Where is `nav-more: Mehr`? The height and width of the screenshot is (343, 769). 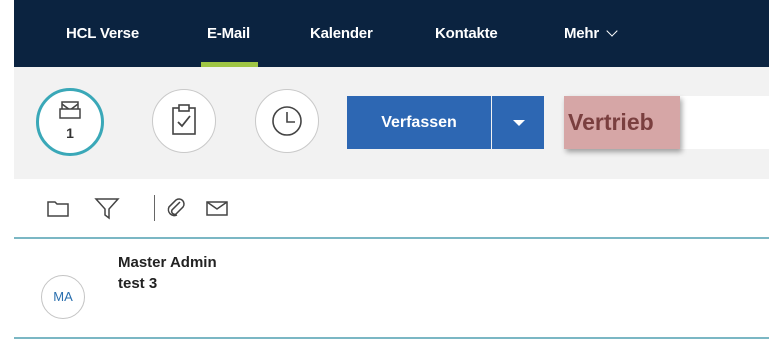
nav-more: Mehr is located at coordinates (591, 33).